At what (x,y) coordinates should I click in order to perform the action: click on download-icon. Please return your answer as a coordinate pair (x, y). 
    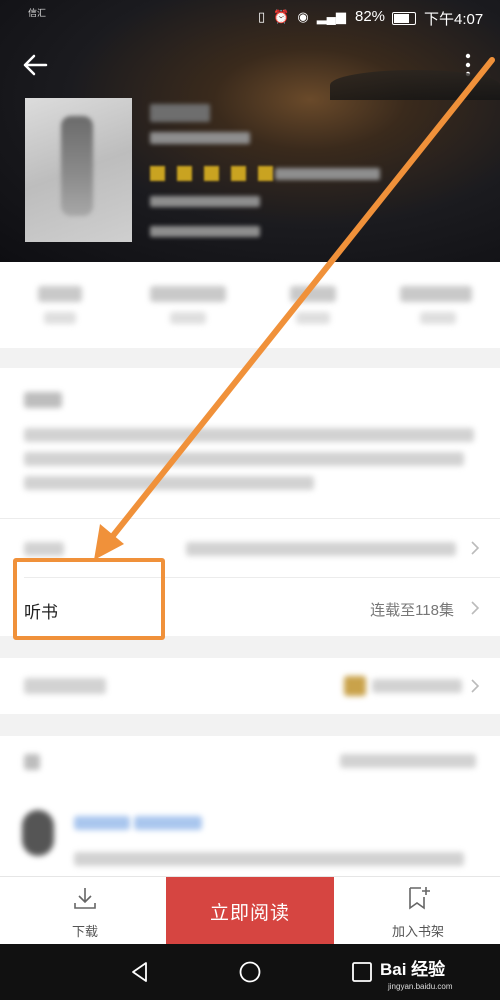
    Looking at the image, I should click on (85, 898).